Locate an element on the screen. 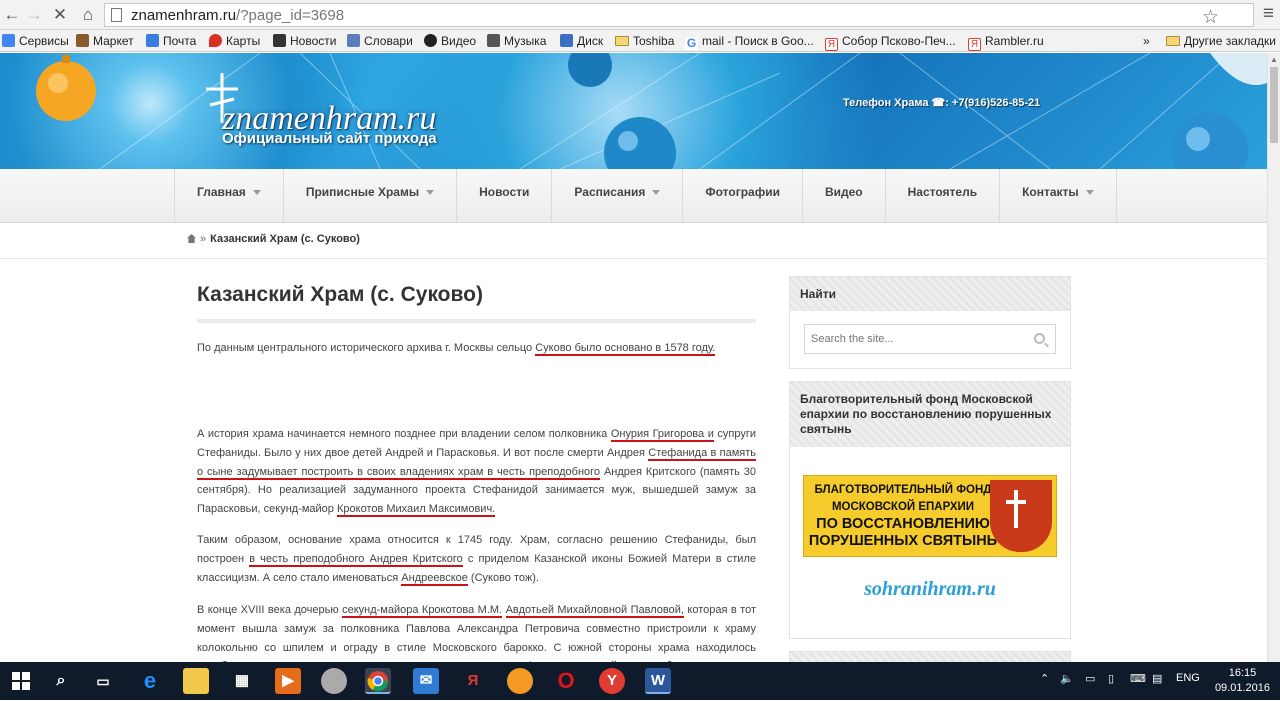 Image resolution: width=1280 pixels, height=701 pixels. cross-icon is located at coordinates (1016, 509).